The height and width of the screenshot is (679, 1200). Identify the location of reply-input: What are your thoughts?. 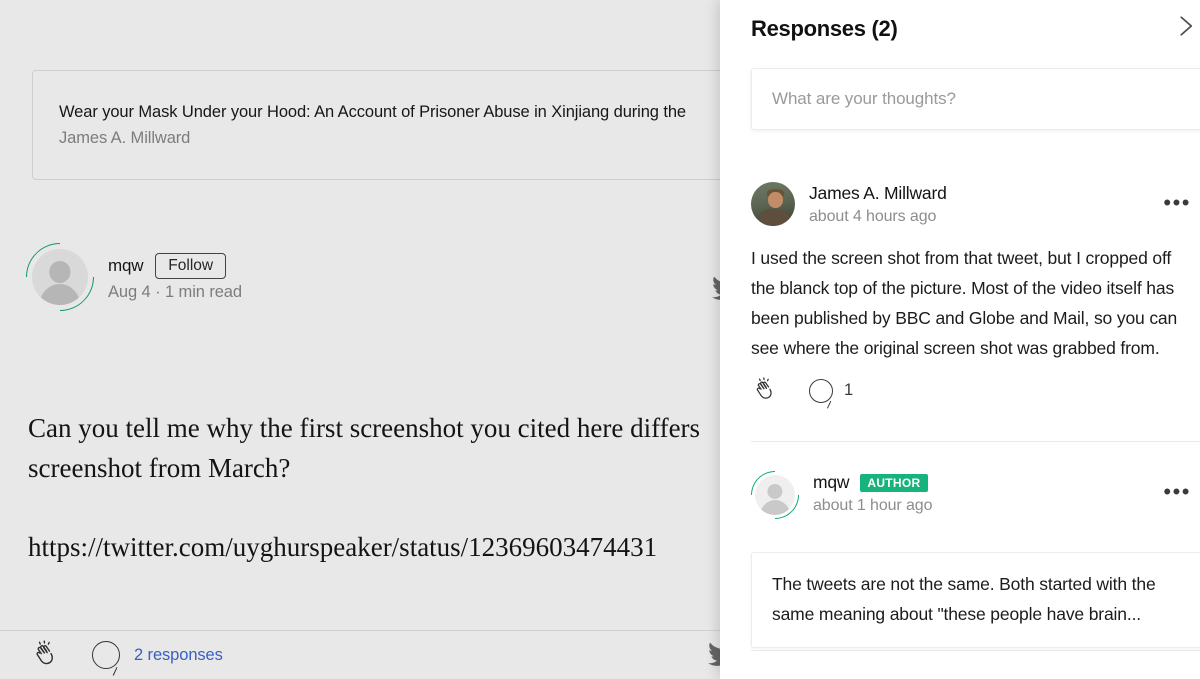
(975, 99).